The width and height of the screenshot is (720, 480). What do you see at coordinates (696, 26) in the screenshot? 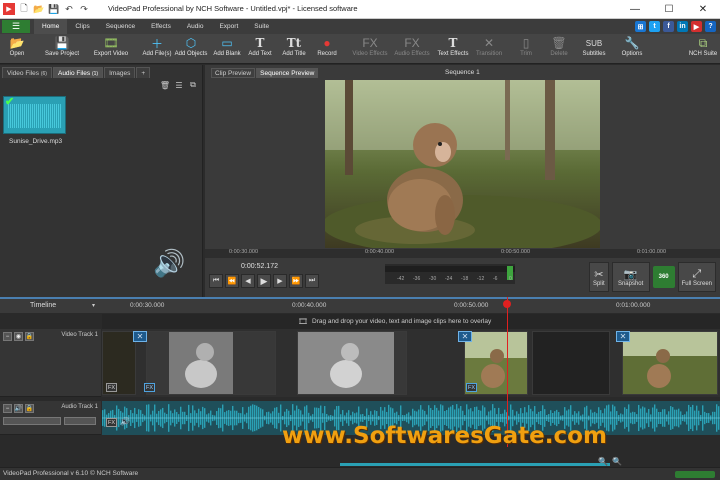
I see `youtube-icon: ▶` at bounding box center [696, 26].